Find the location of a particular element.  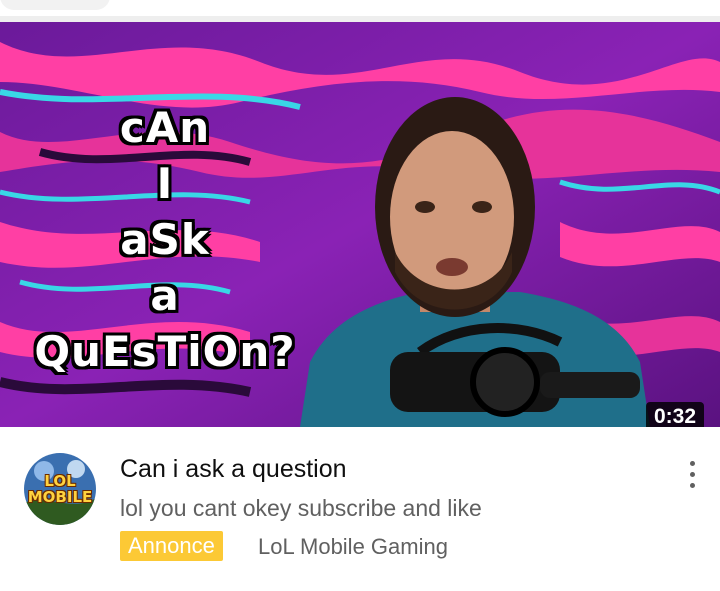

avatar-logo-line: LOL is located at coordinates (60, 481).